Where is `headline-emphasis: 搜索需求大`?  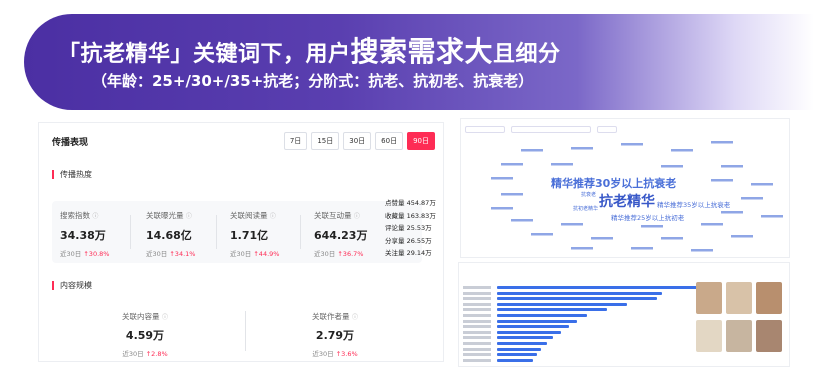 headline-emphasis: 搜索需求大 is located at coordinates (422, 51).